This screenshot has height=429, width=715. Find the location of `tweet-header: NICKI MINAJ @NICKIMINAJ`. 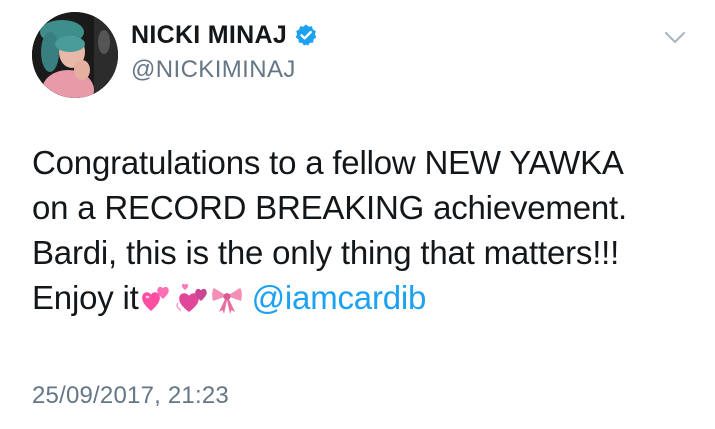

tweet-header: NICKI MINAJ @NICKIMINAJ is located at coordinates (224, 52).